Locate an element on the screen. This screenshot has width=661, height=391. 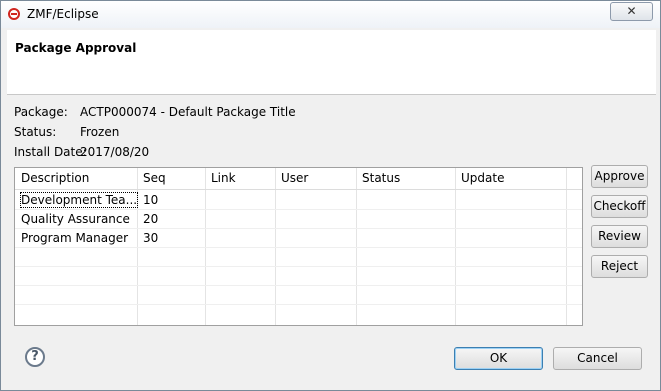
cell-seq: 30 is located at coordinates (150, 238).